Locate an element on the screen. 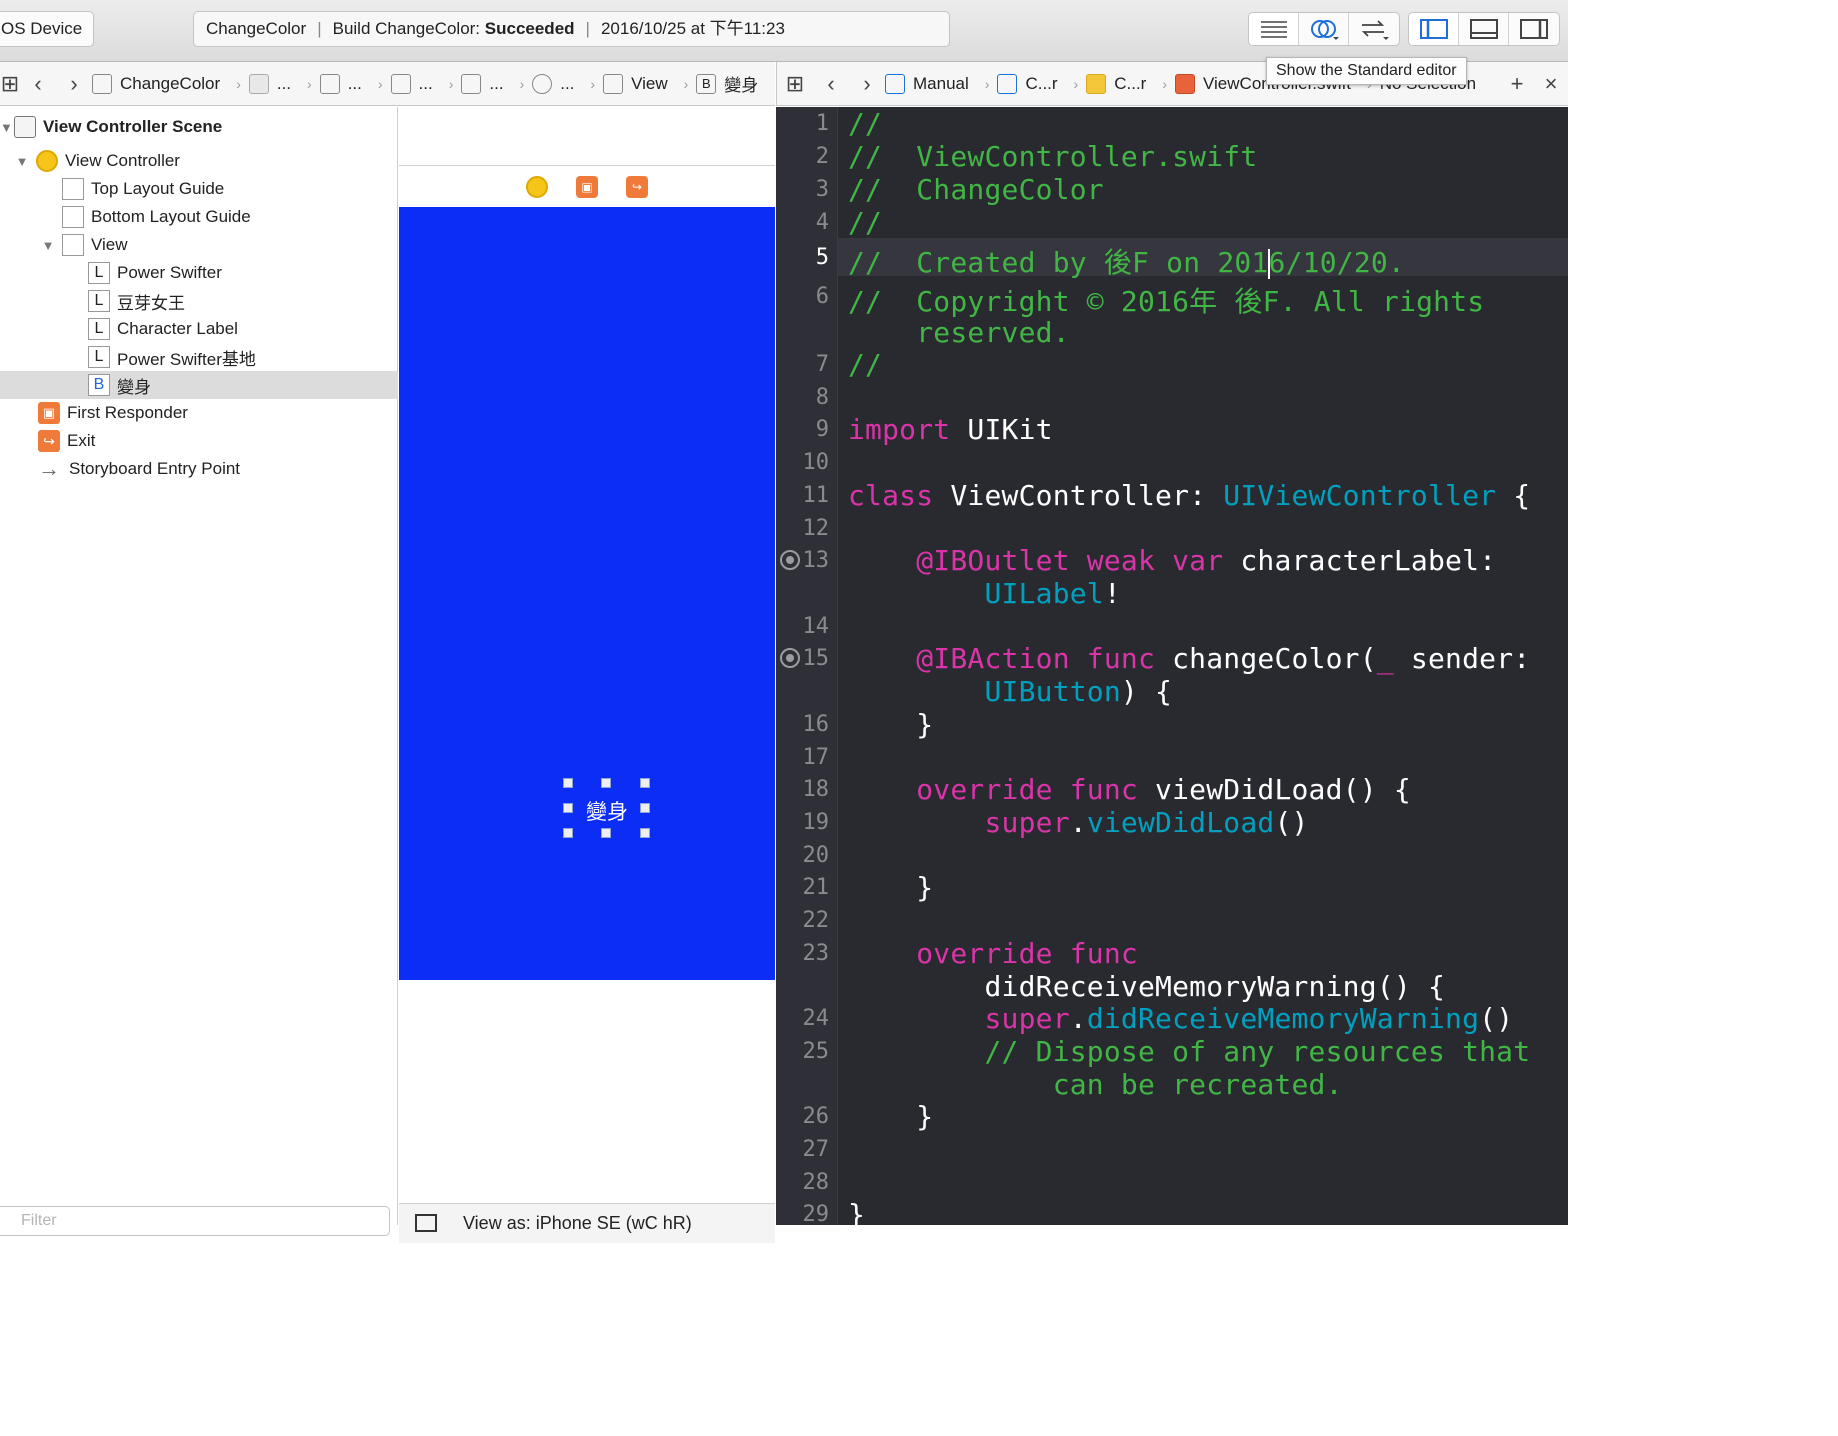  swift-file-icon is located at coordinates (1185, 83).